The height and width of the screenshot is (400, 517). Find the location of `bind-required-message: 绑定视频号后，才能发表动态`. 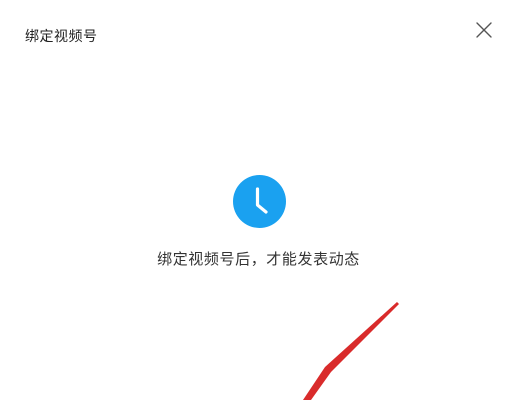

bind-required-message: 绑定视频号后，才能发表动态 is located at coordinates (258, 259).